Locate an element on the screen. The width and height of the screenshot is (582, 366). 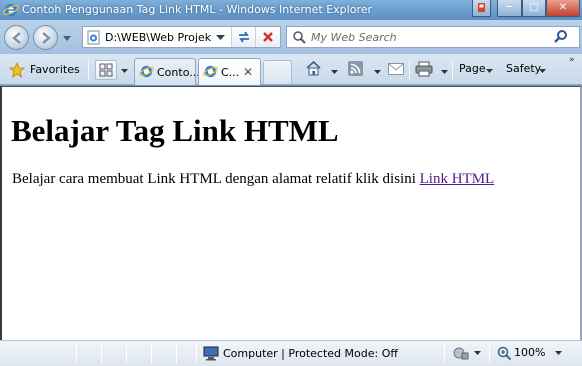
minimize-icon: ─ is located at coordinates (509, 7).